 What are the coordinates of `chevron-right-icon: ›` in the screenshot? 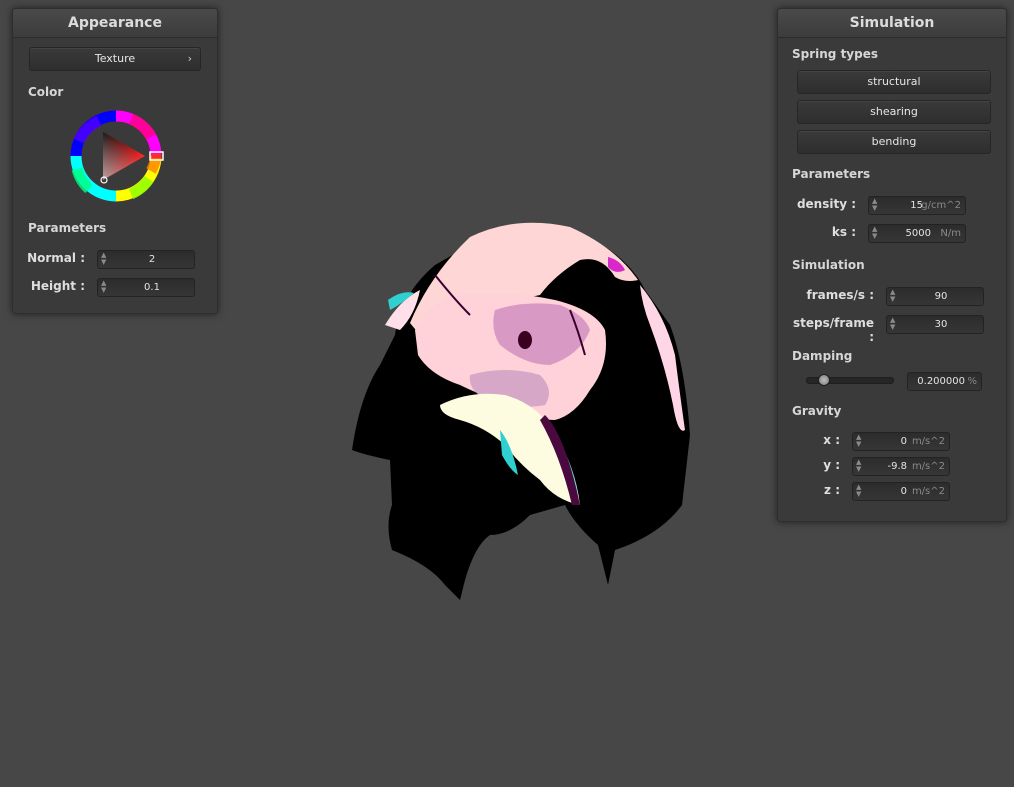 It's located at (189, 58).